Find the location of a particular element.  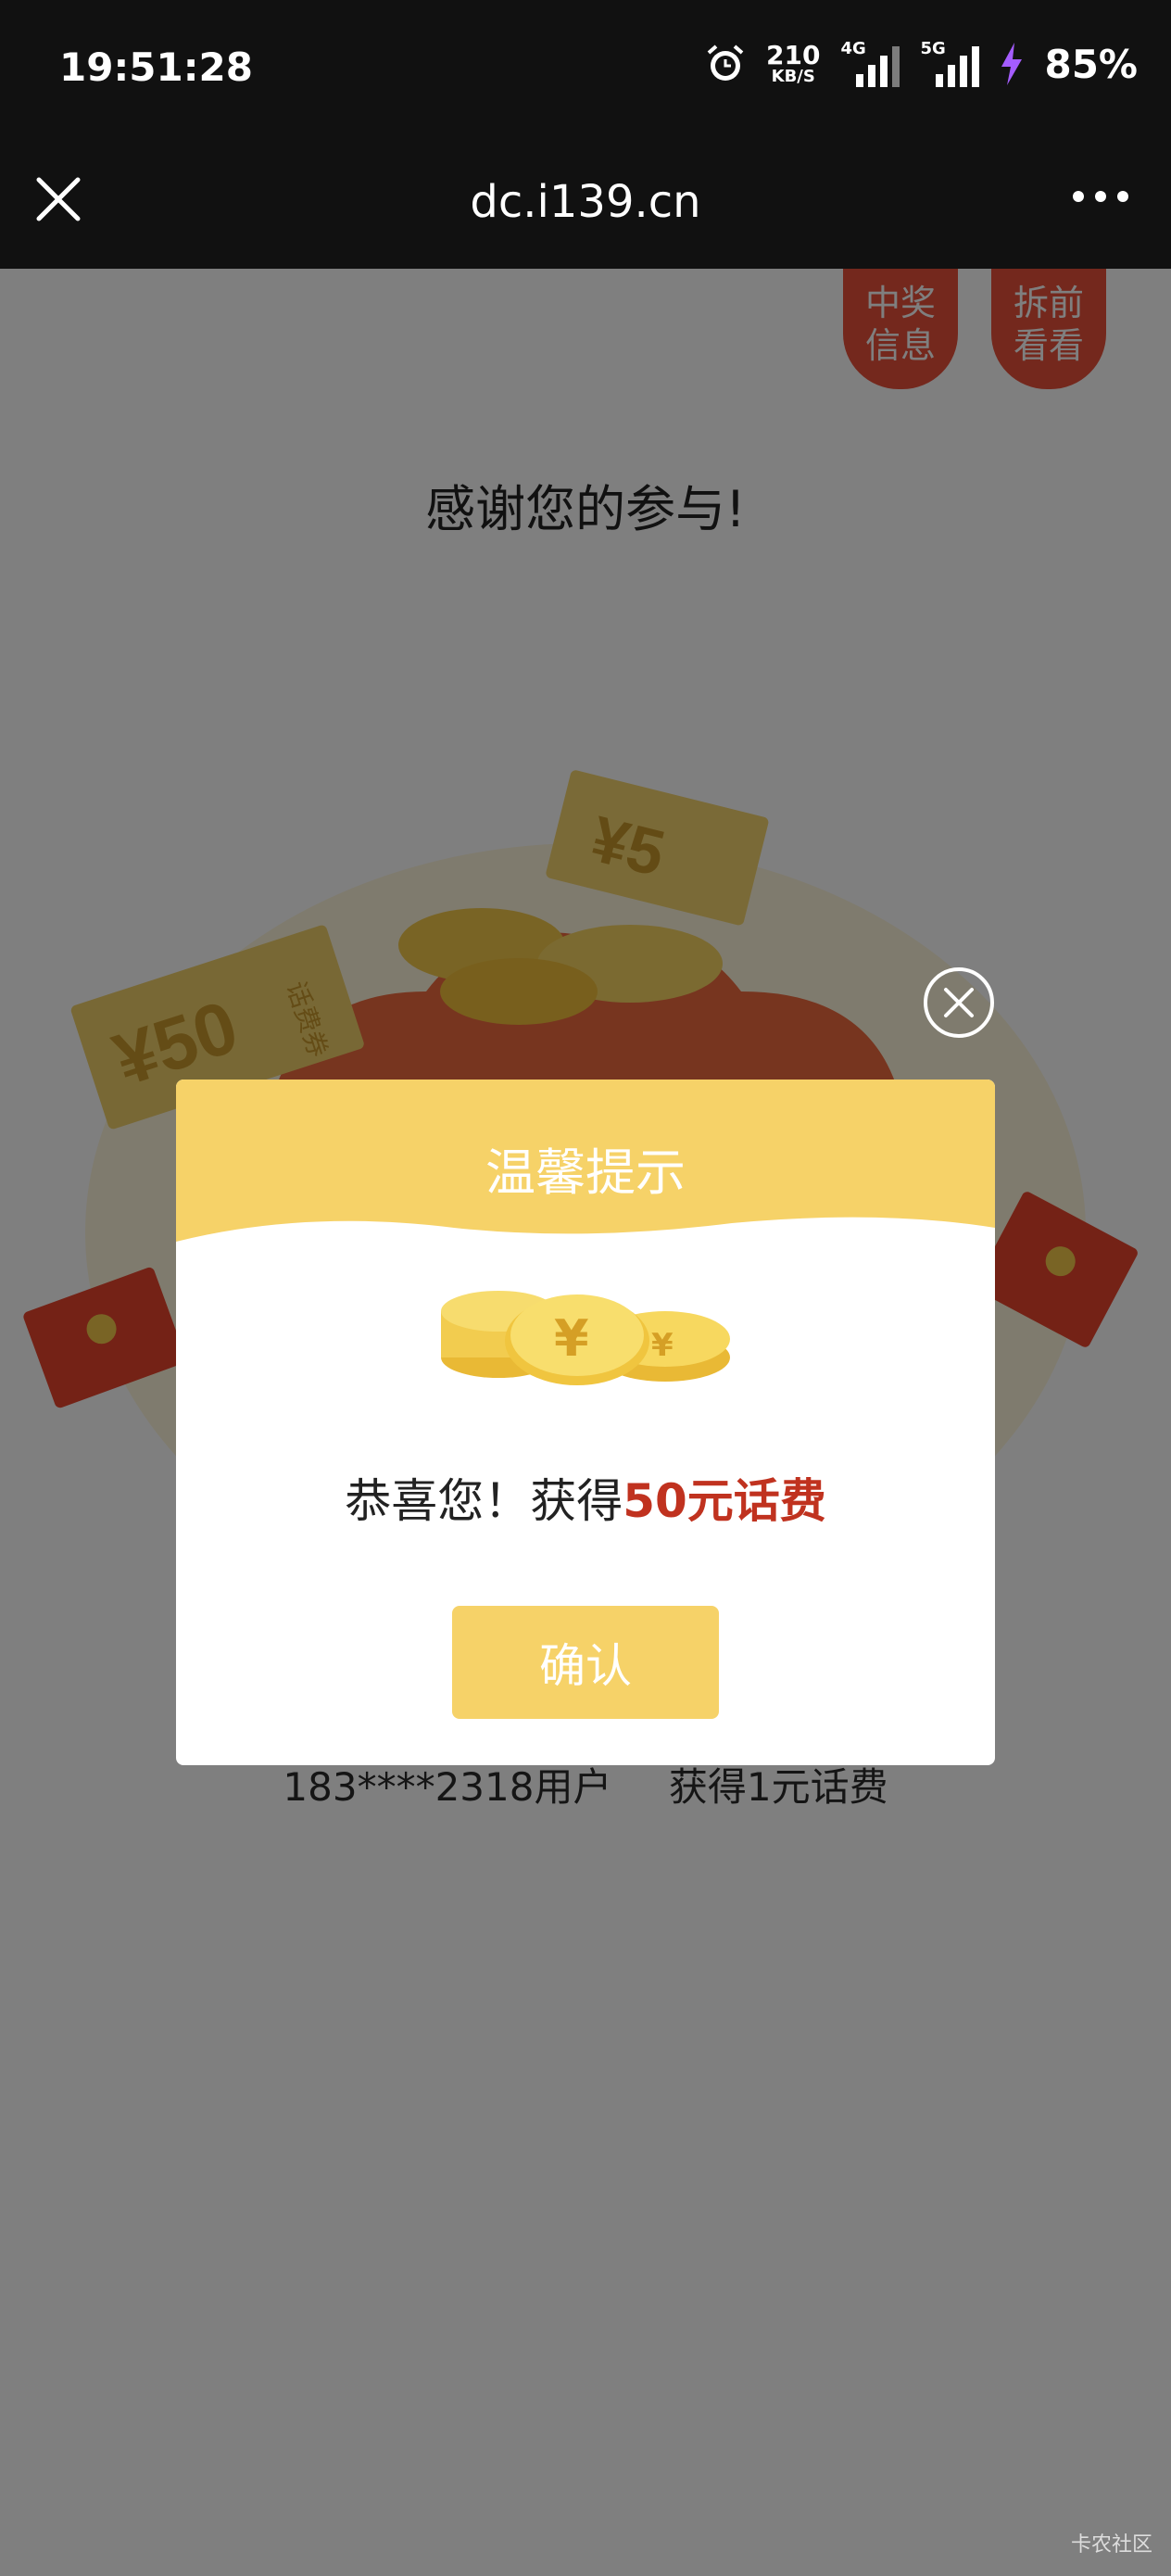

status-icons: 210 KB/S 4G 5G 85% is located at coordinates (922, 63).